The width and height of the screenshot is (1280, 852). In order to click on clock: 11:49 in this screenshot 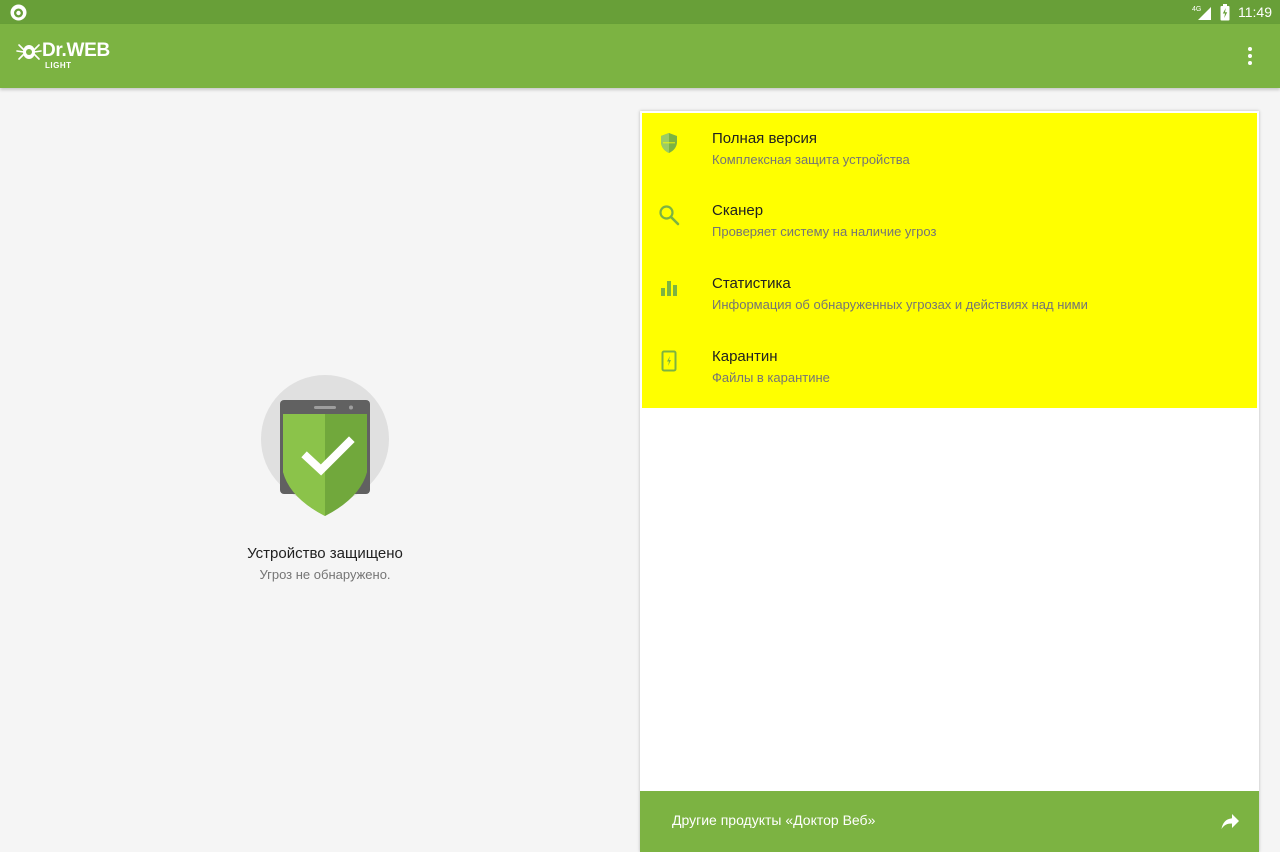, I will do `click(1255, 12)`.